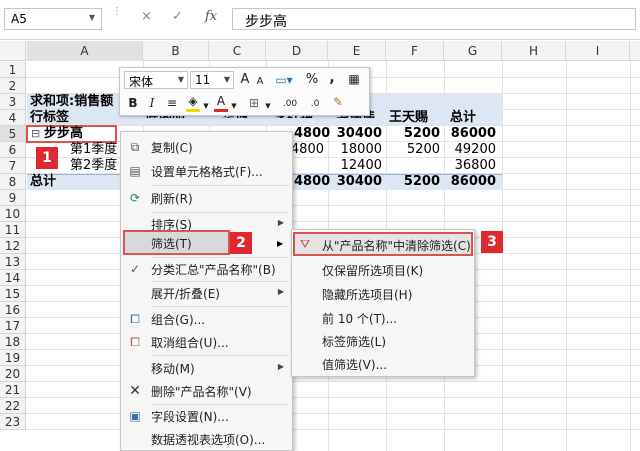 This screenshot has height=451, width=640. What do you see at coordinates (177, 16) in the screenshot?
I see `enter-icon: ✓` at bounding box center [177, 16].